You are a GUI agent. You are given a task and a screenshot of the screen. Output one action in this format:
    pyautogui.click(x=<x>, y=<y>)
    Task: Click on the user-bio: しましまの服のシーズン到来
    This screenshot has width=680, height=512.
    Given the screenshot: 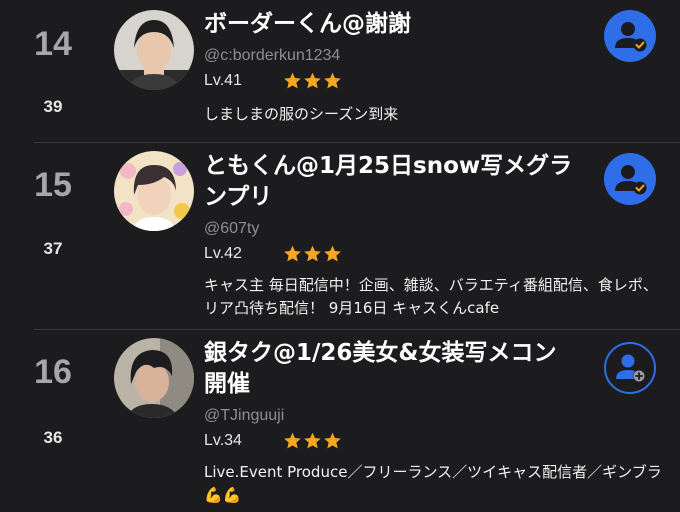 What is the action you would take?
    pyautogui.click(x=301, y=114)
    